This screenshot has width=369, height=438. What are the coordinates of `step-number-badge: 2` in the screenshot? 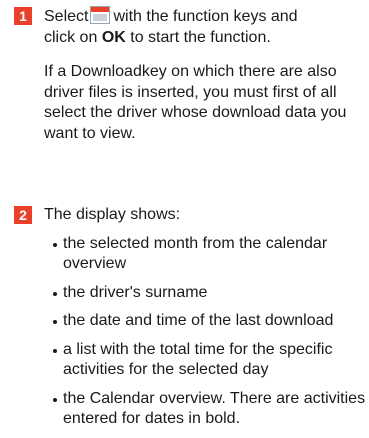 It's located at (23, 215).